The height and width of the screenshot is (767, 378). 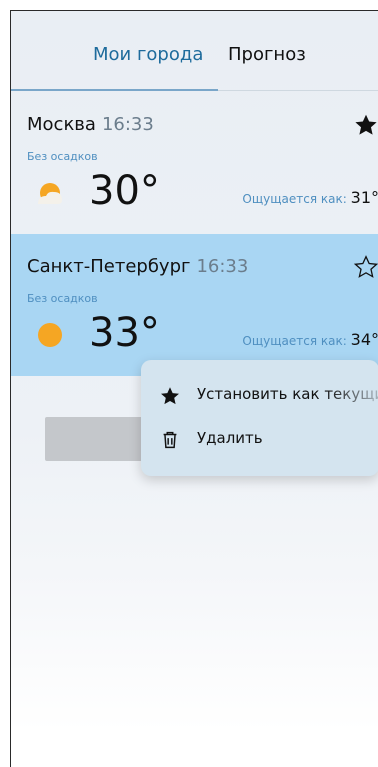 What do you see at coordinates (61, 124) in the screenshot?
I see `city-name-label: Москва` at bounding box center [61, 124].